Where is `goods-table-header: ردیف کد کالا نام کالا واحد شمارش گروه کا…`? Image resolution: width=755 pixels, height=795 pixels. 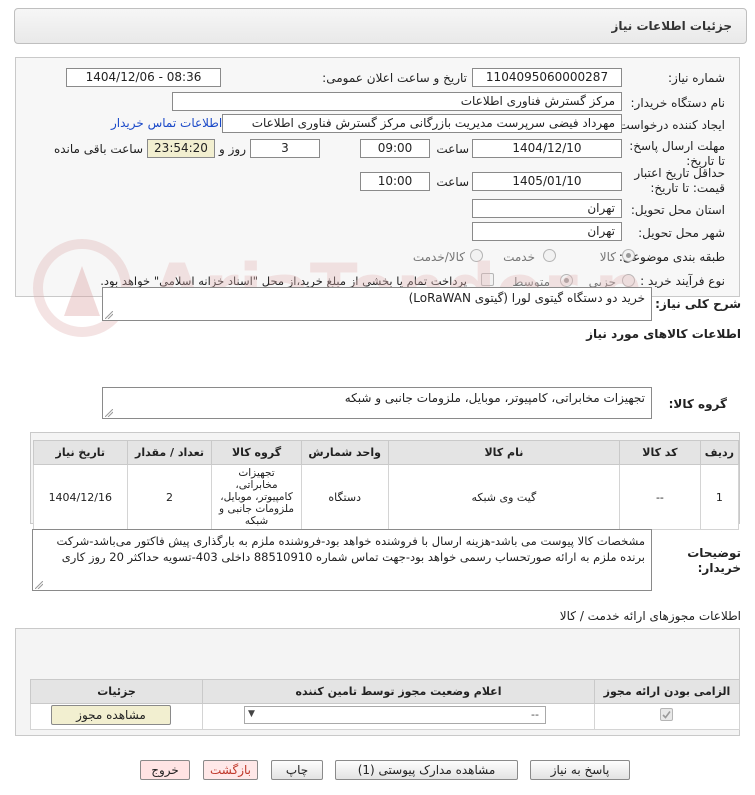 goods-table-header: ردیف کد کالا نام کالا واحد شمارش گروه کا… is located at coordinates (386, 452).